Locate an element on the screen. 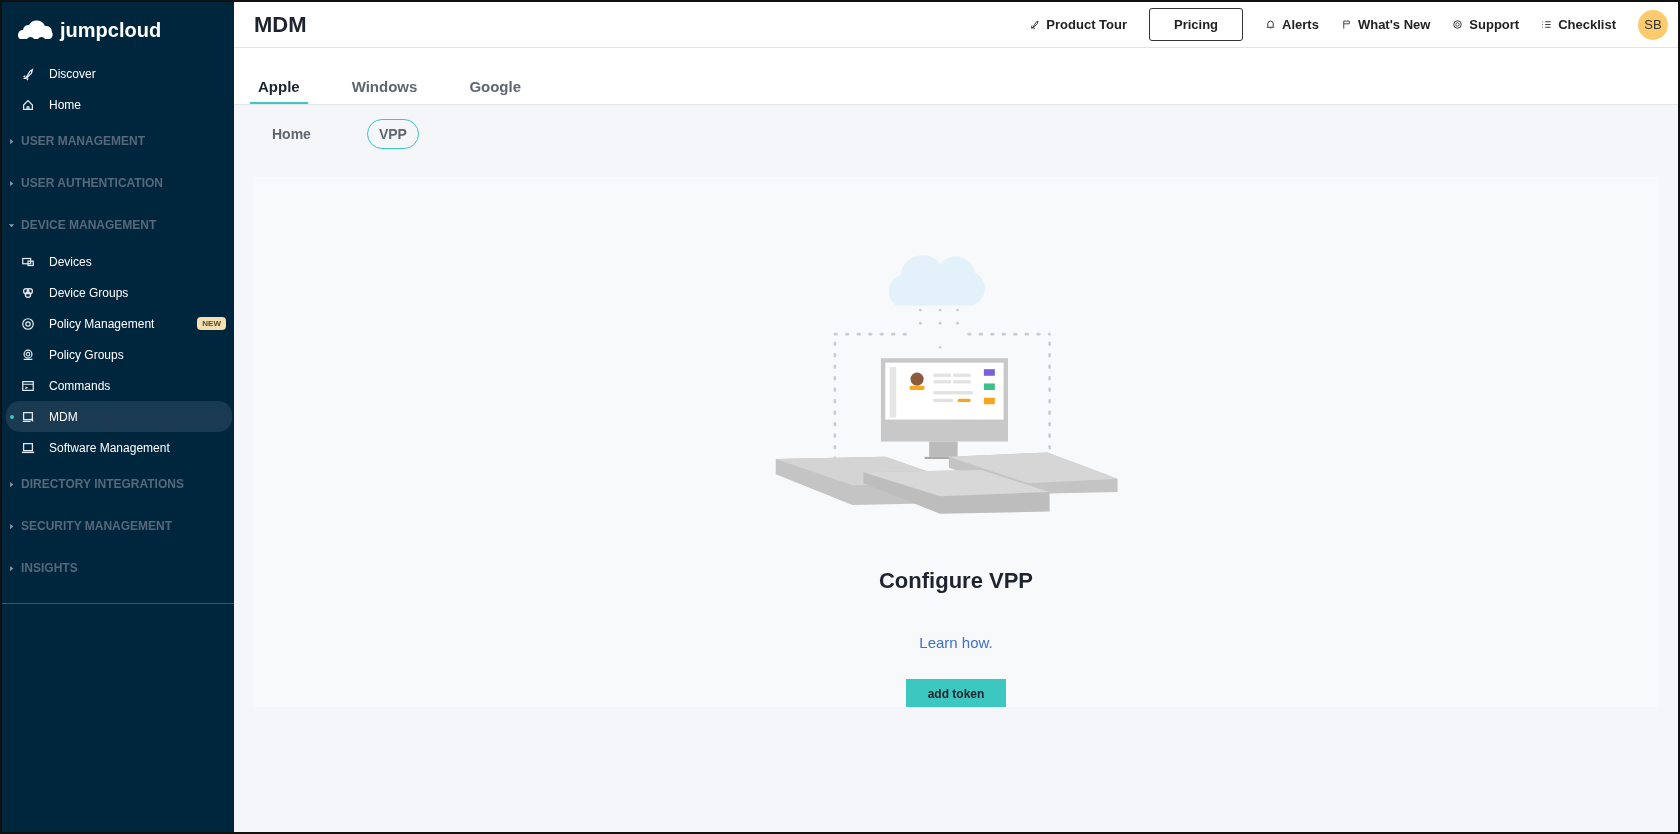 Image resolution: width=1680 pixels, height=834 pixels. logo-text: jumpcloud is located at coordinates (111, 30).